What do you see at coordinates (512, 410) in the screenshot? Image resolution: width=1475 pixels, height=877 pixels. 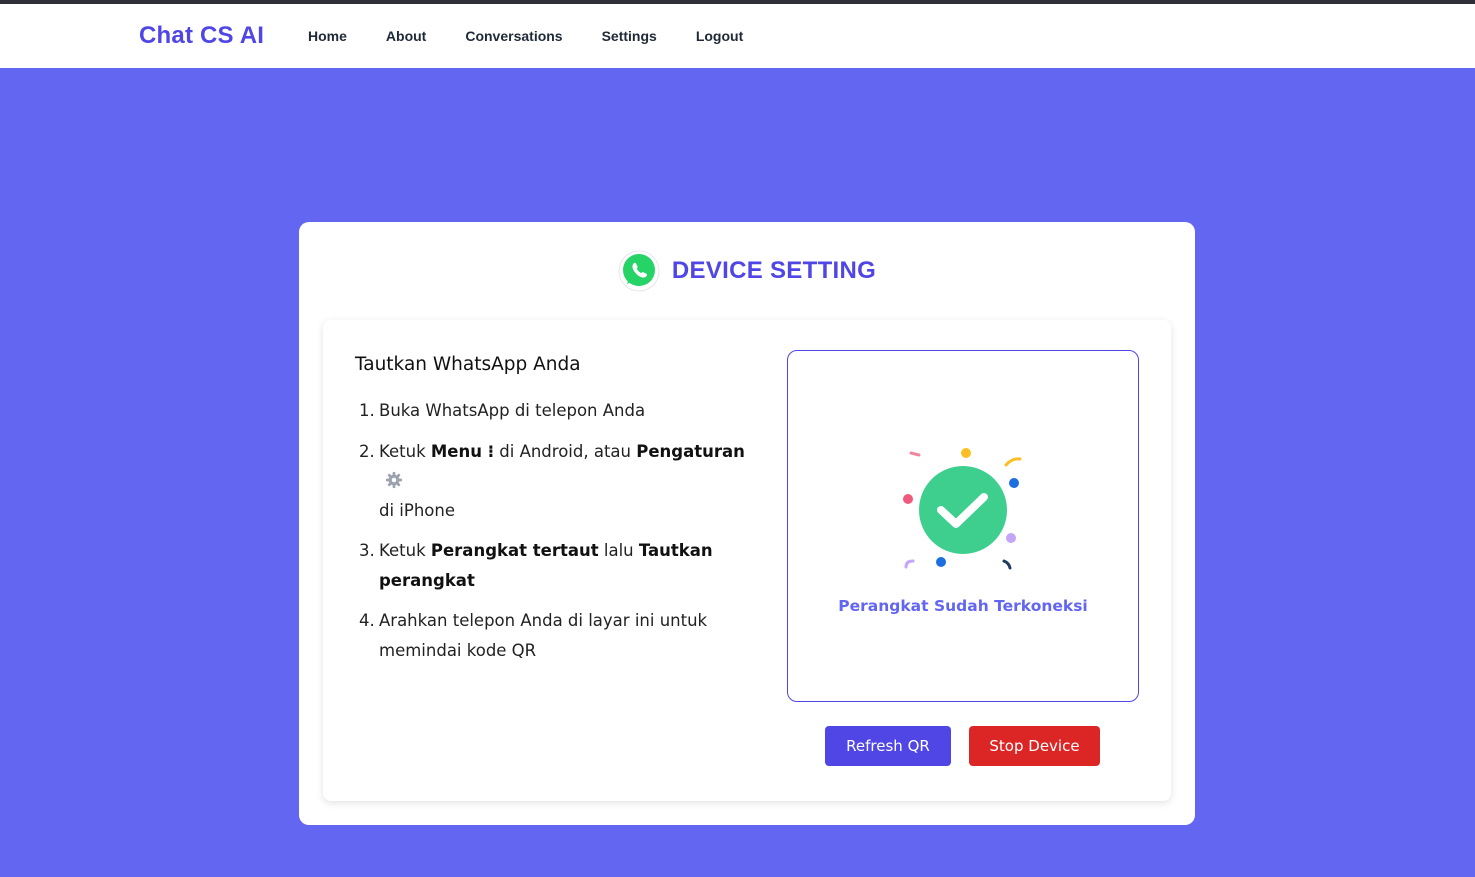 I see `step-text: Buka WhatsApp di telepon Anda` at bounding box center [512, 410].